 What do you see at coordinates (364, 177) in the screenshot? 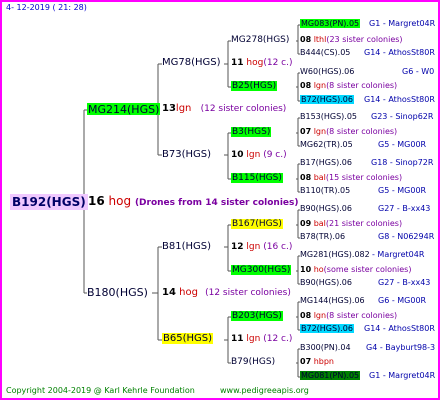
I see `gen4-b2-note: (15 sister colonies)` at bounding box center [364, 177].